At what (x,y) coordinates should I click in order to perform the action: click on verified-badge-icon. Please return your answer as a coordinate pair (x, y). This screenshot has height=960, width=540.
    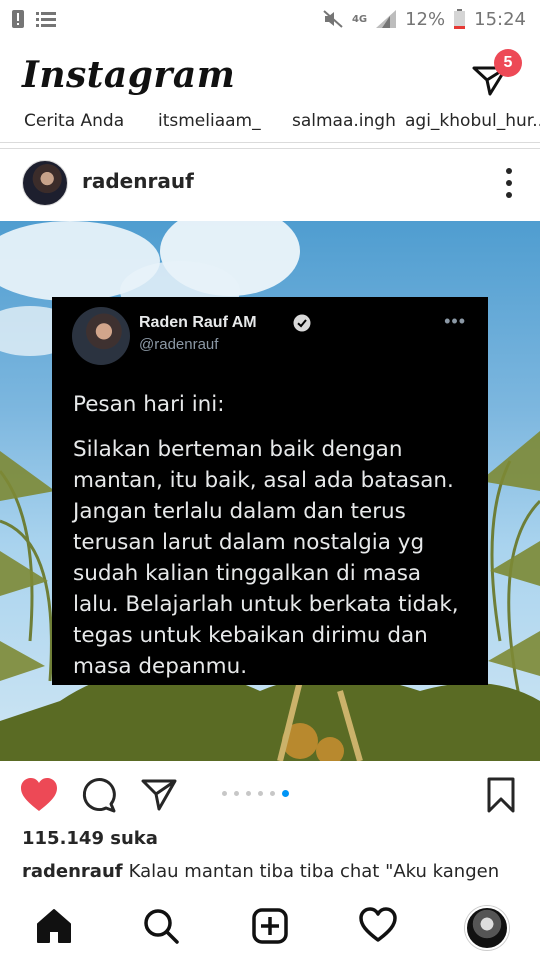
    Looking at the image, I should click on (302, 323).